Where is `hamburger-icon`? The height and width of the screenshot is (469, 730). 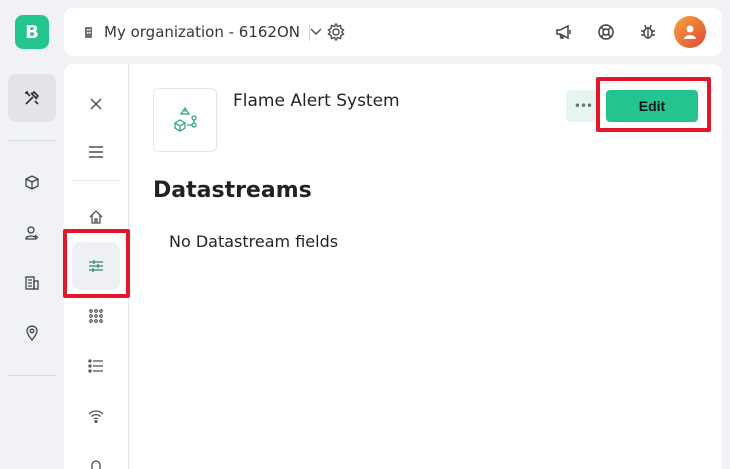 hamburger-icon is located at coordinates (96, 152).